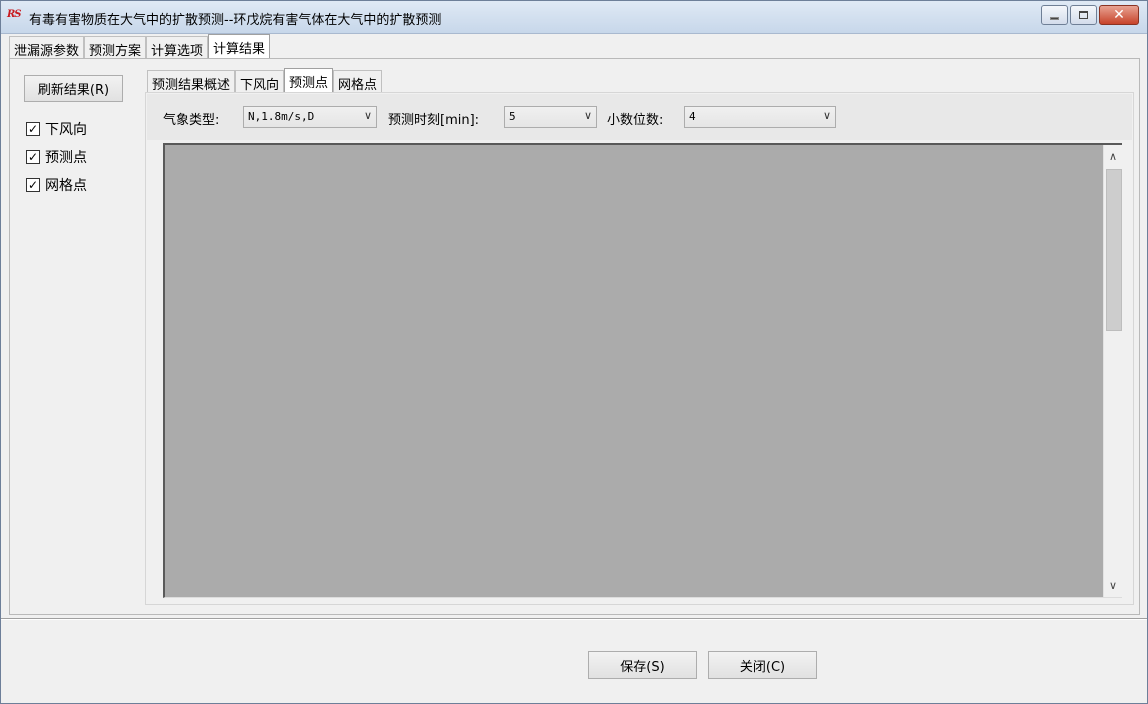 Image resolution: width=1148 pixels, height=704 pixels. I want to click on tab-prediction-plan: 预测方案, so click(115, 47).